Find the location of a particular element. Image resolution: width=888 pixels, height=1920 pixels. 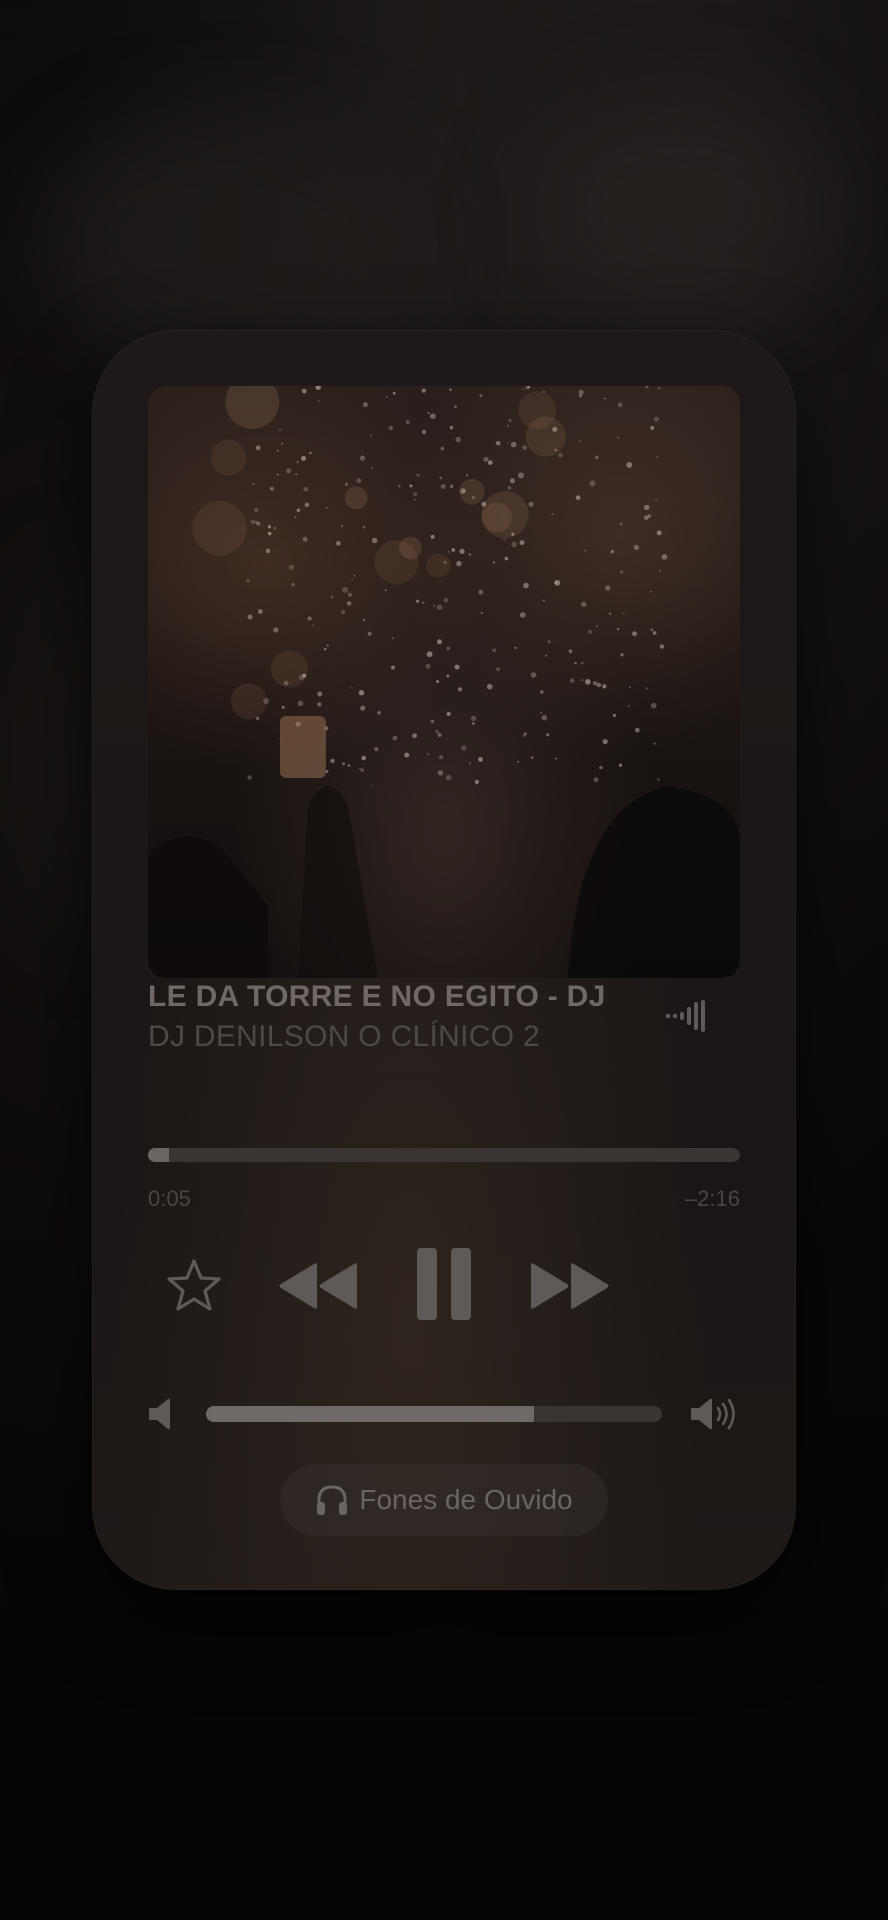

track-title: LE DA TORRE E NO EGITO - DJ is located at coordinates (377, 996).